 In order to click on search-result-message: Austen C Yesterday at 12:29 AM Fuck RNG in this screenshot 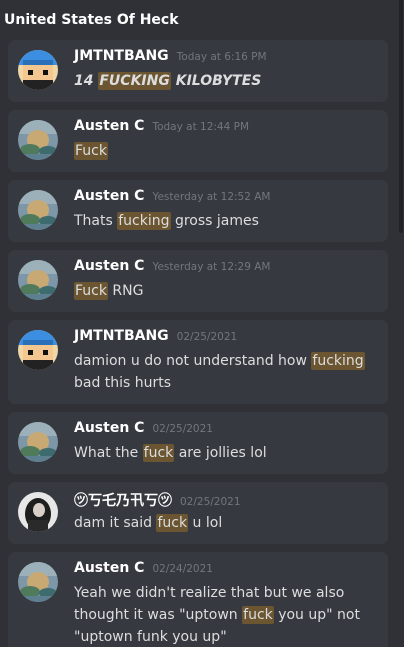, I will do `click(198, 281)`.